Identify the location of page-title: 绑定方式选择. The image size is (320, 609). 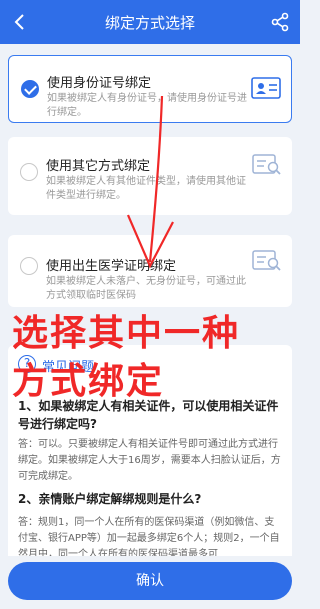
(149, 23).